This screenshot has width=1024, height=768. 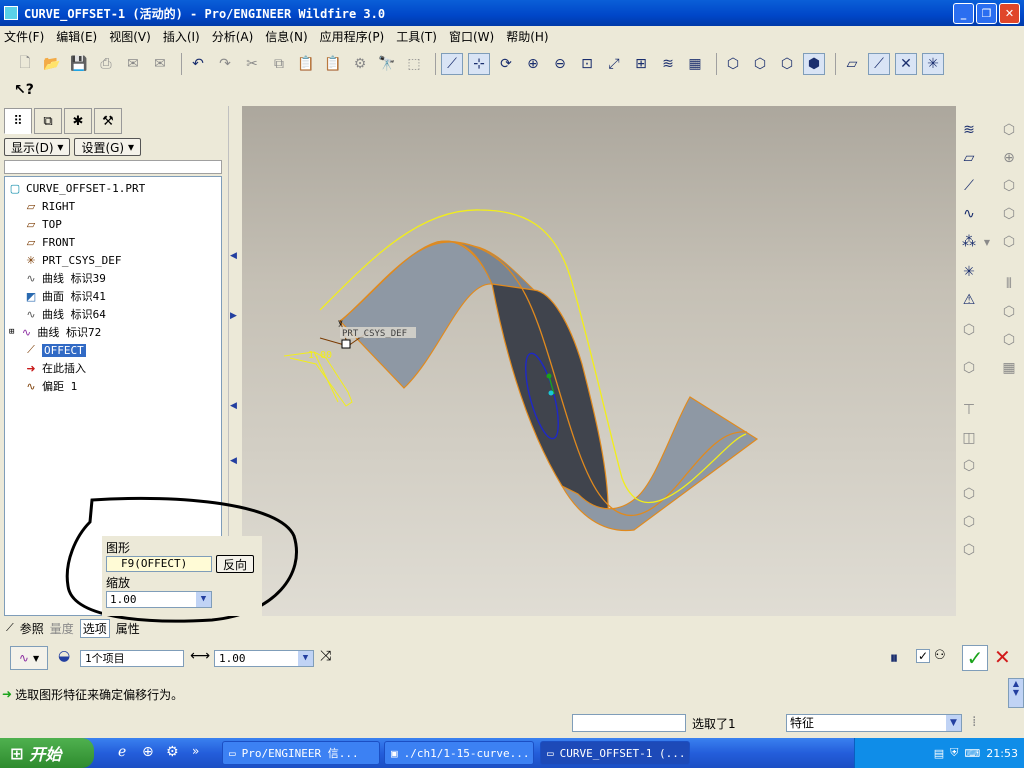 What do you see at coordinates (76, 188) in the screenshot?
I see `tree-item-part: ▢ CURVE_OFFSET-1.PRT` at bounding box center [76, 188].